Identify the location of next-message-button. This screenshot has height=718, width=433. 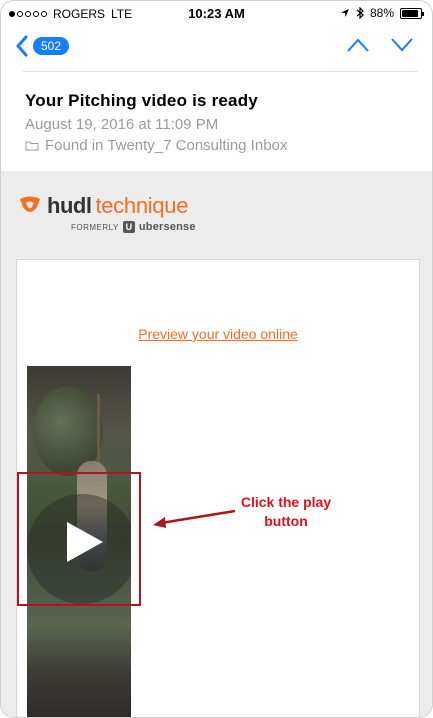
(402, 45).